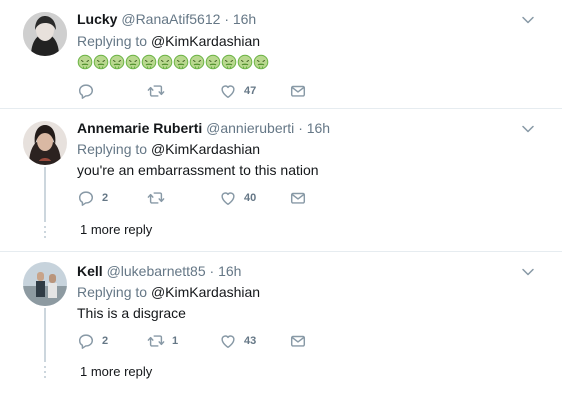 The width and height of the screenshot is (562, 402). Describe the element at coordinates (170, 19) in the screenshot. I see `user-handle: @RanaAtif5612` at that location.